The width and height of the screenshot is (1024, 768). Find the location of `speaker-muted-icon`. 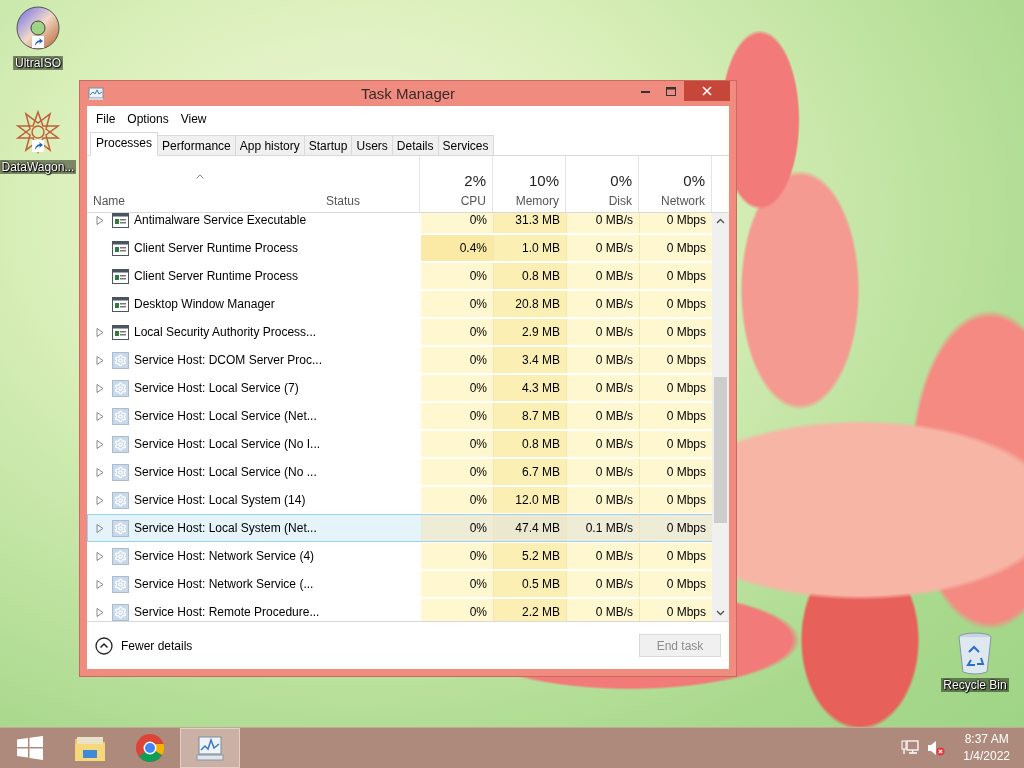

speaker-muted-icon is located at coordinates (936, 748).